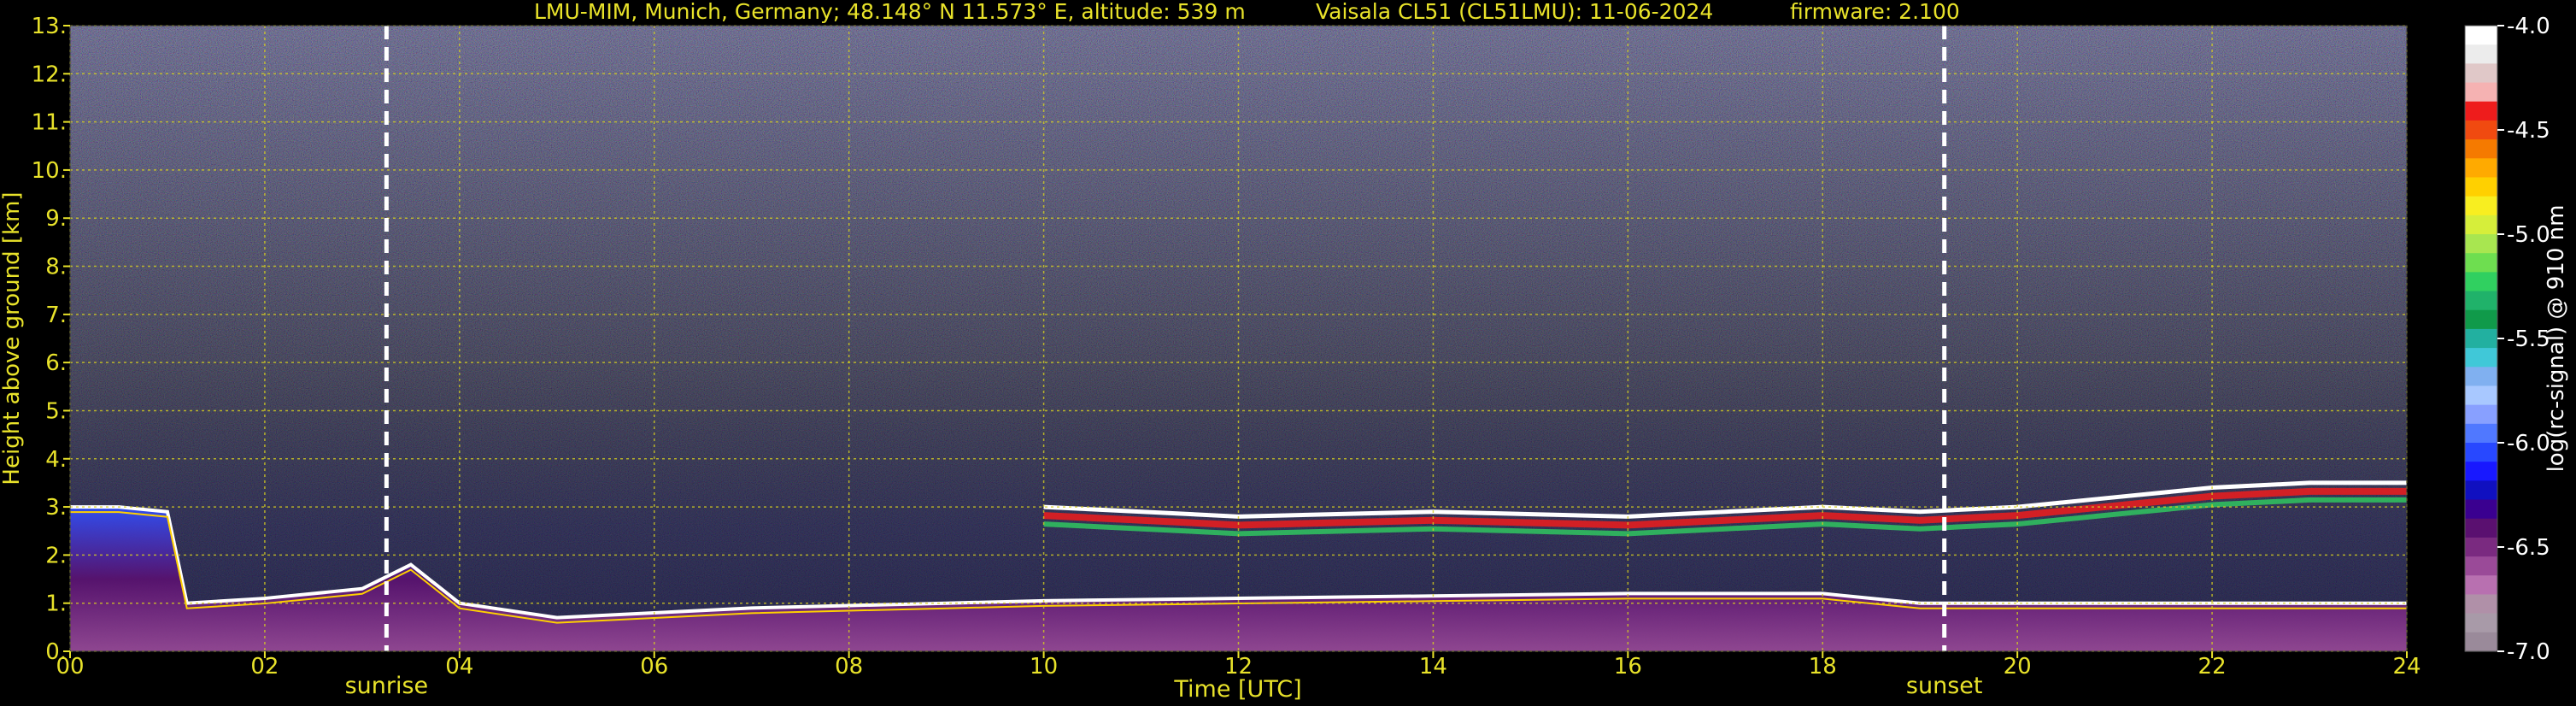 This screenshot has width=2576, height=706. I want to click on colorbar-tick-label: -4.5, so click(2528, 131).